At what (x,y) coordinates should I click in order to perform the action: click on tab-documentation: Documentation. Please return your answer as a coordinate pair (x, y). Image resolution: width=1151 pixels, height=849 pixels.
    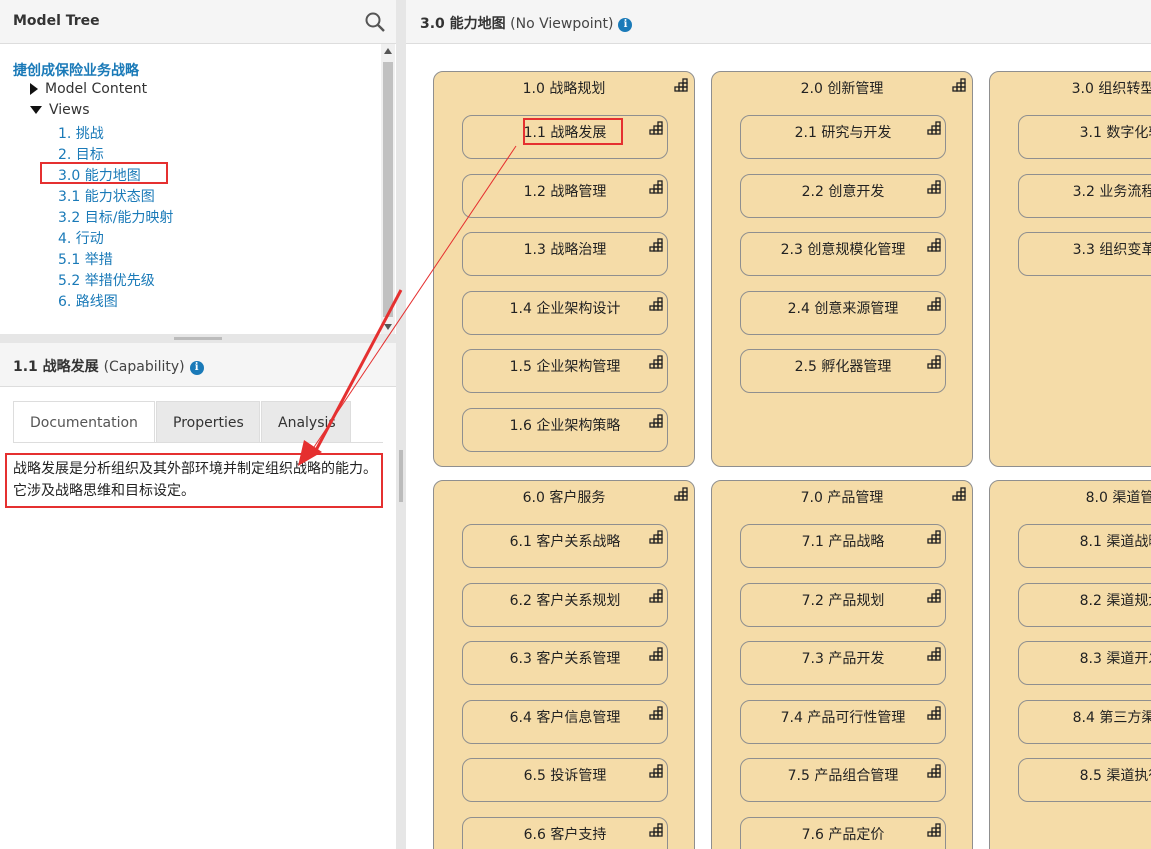
    Looking at the image, I should click on (84, 422).